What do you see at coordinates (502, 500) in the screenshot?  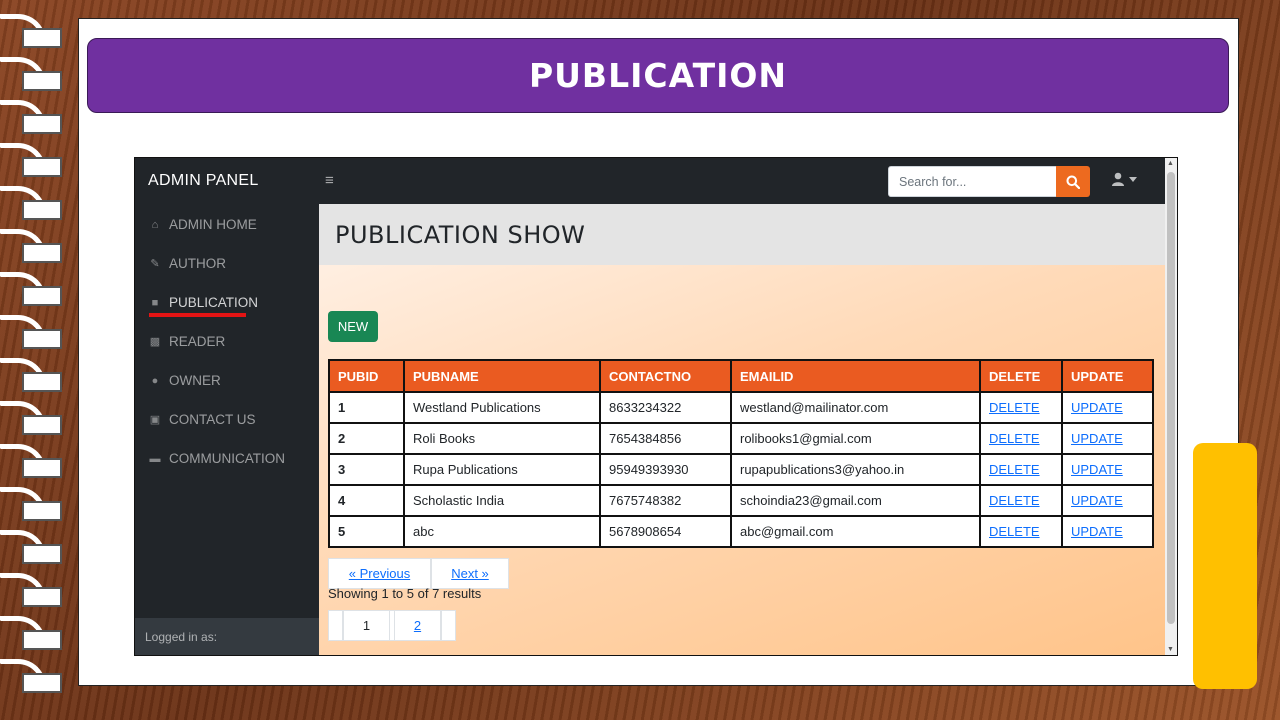 I see `cell-pubname: Scholastic India` at bounding box center [502, 500].